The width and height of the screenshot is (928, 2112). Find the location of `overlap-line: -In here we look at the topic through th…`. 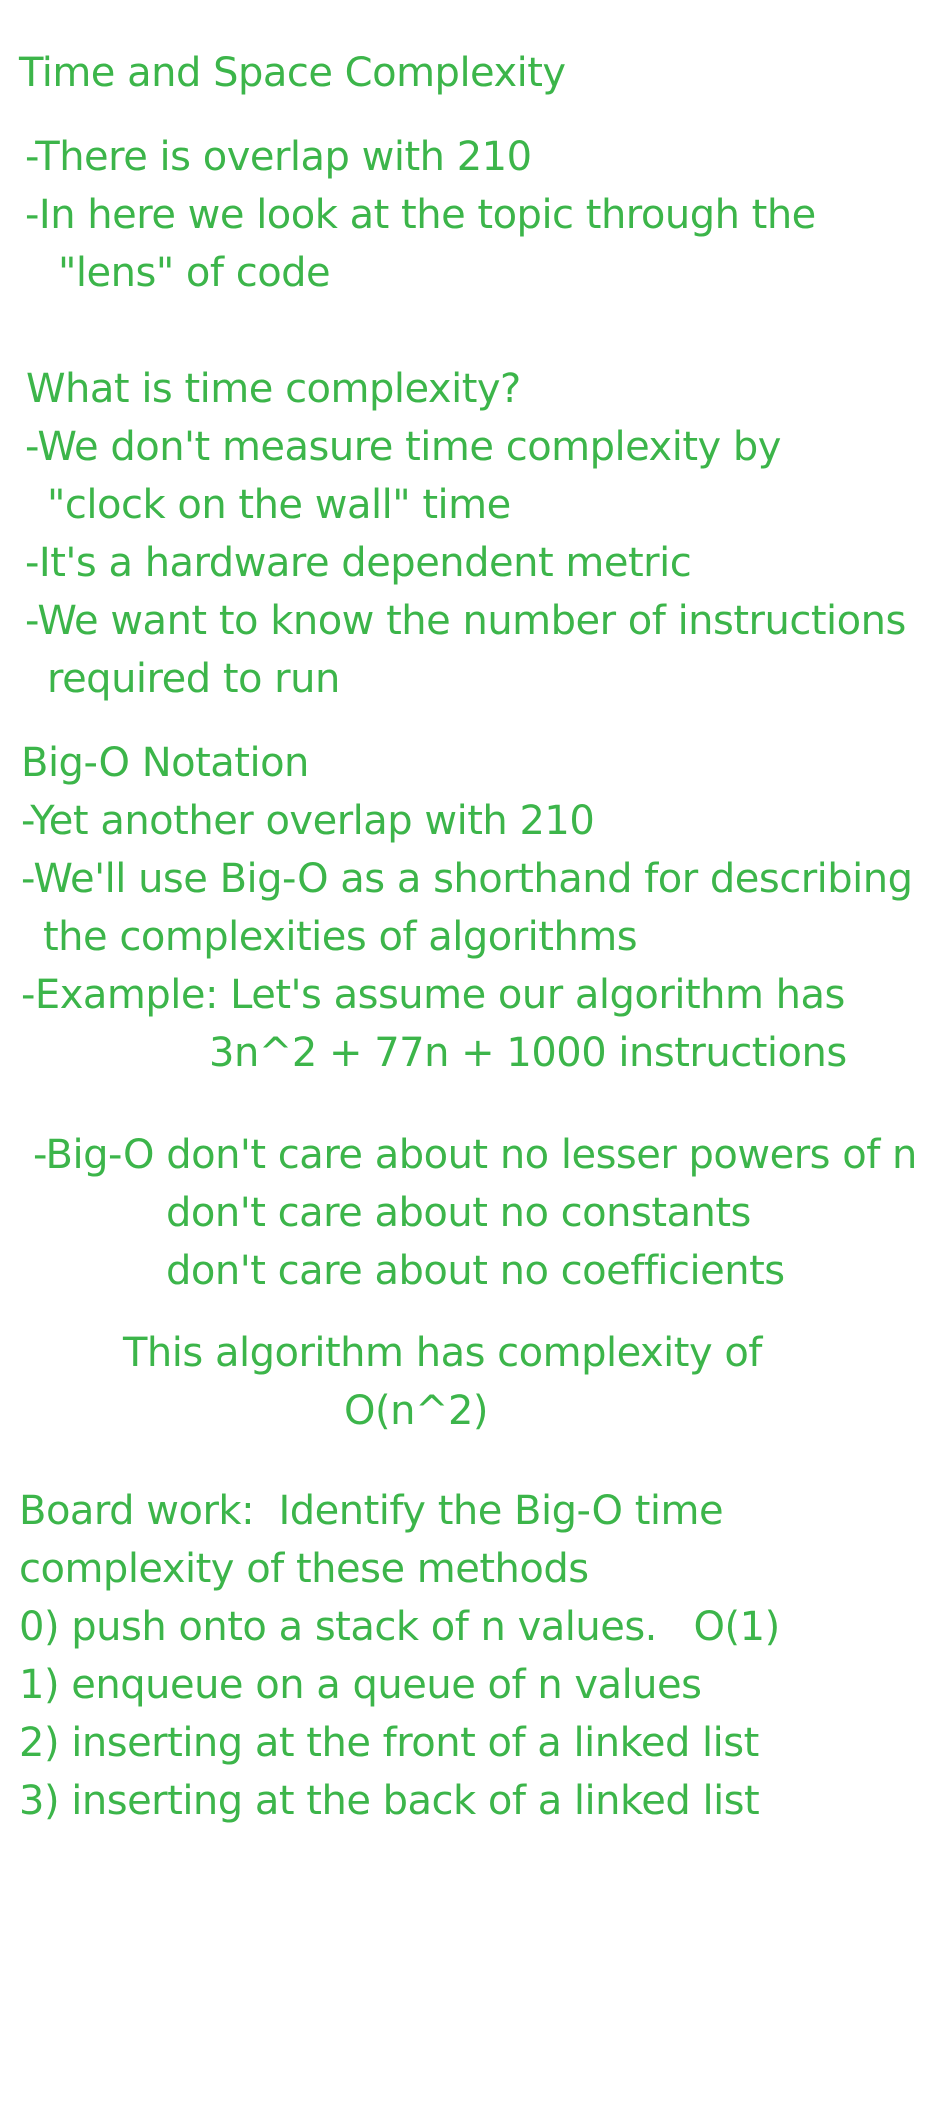

overlap-line: -In here we look at the topic through th… is located at coordinates (420, 215).